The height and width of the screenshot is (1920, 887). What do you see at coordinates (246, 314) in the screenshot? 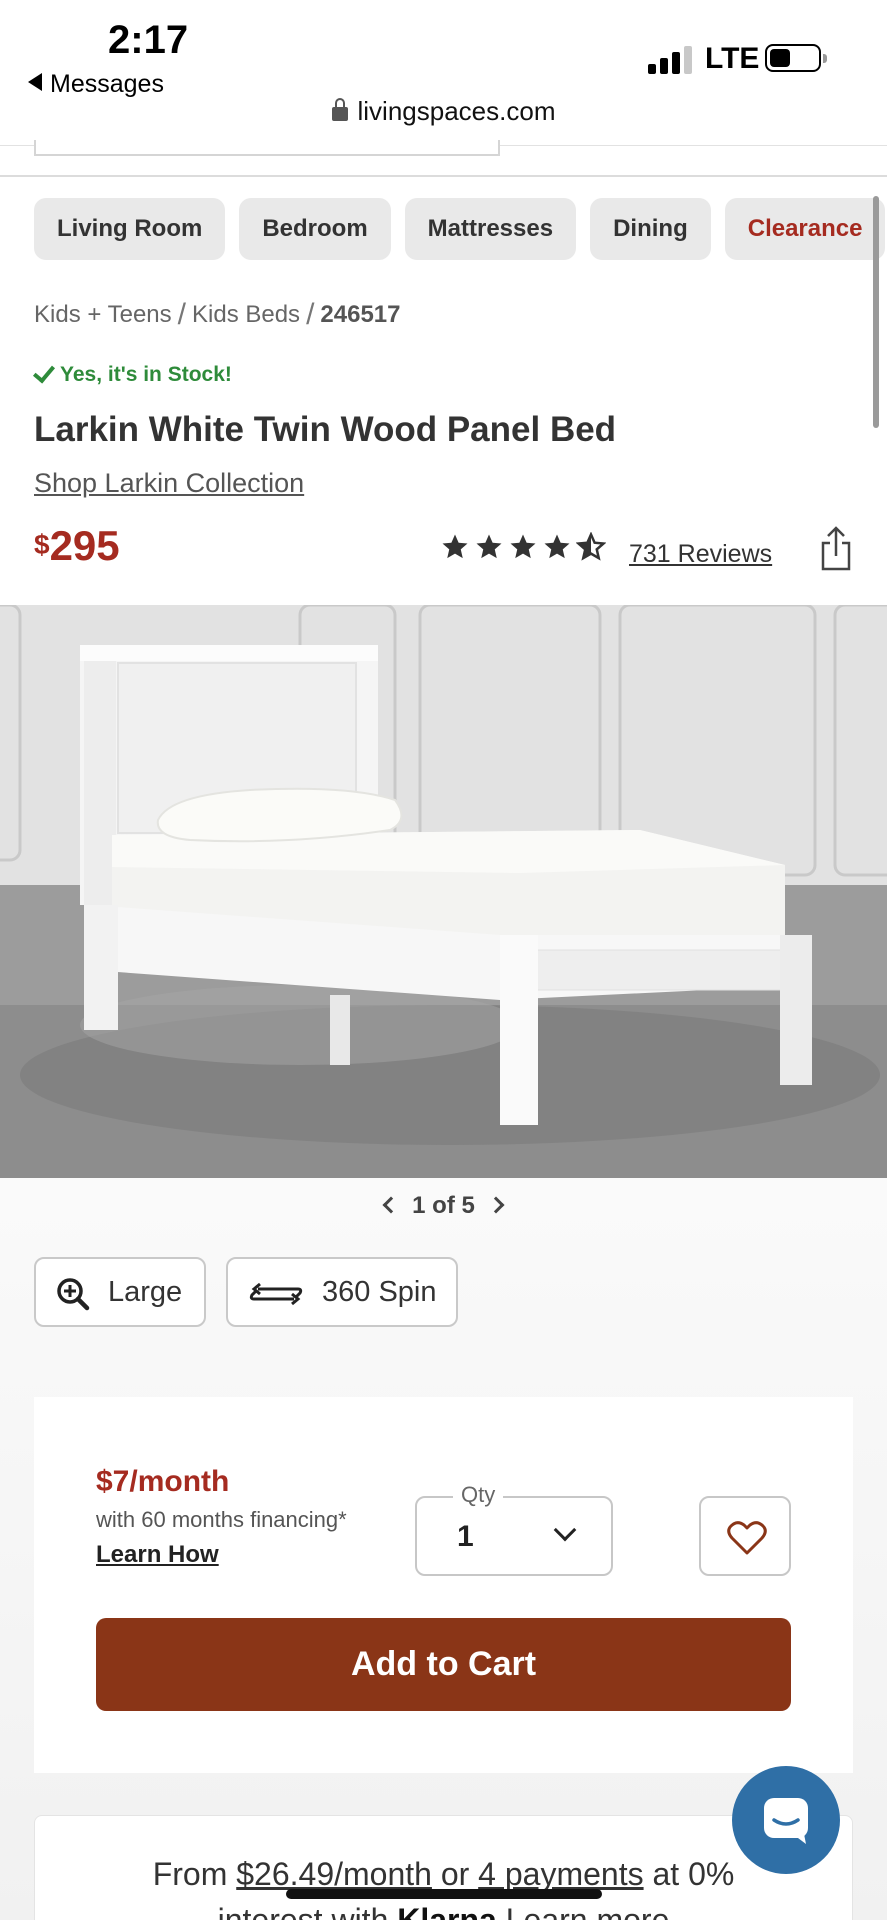
I see `breadcrumb-kids-beds: Kids Beds` at bounding box center [246, 314].